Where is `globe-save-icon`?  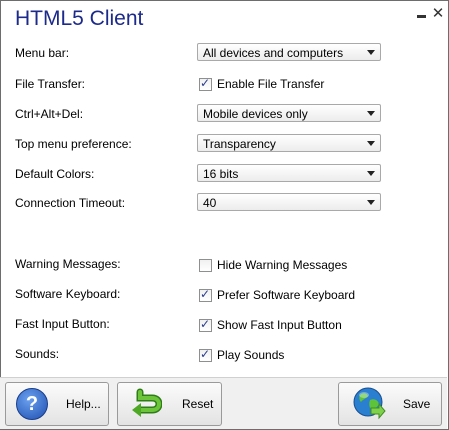
globe-save-icon is located at coordinates (369, 404).